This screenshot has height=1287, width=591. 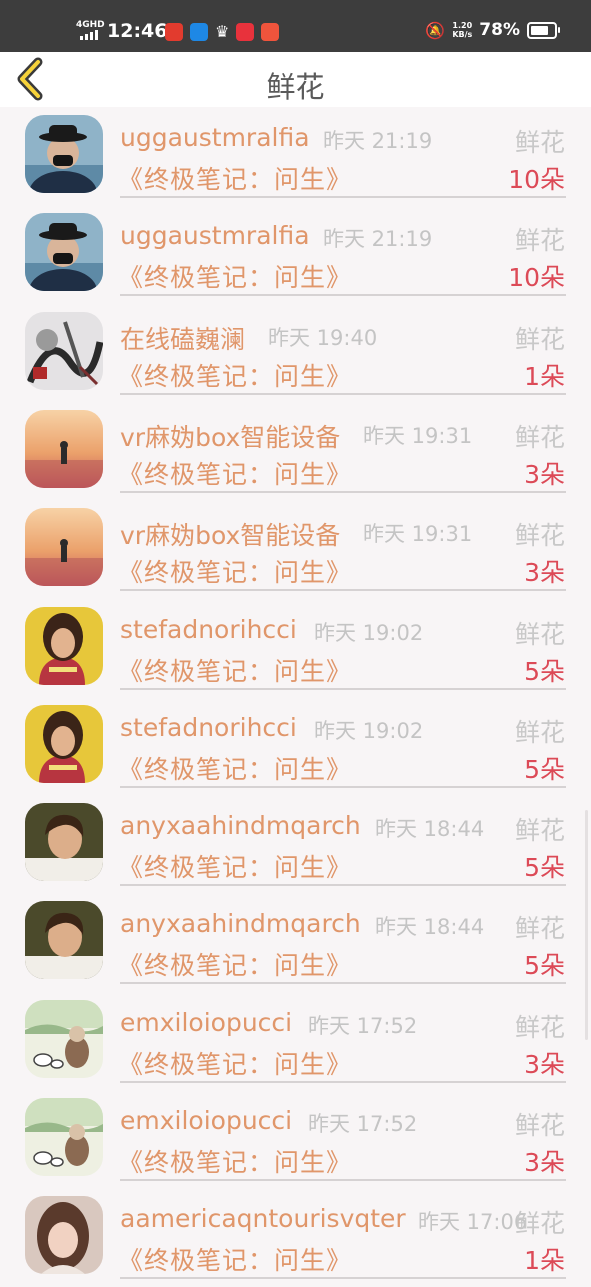 I want to click on page-title: 鲜花, so click(x=295, y=87).